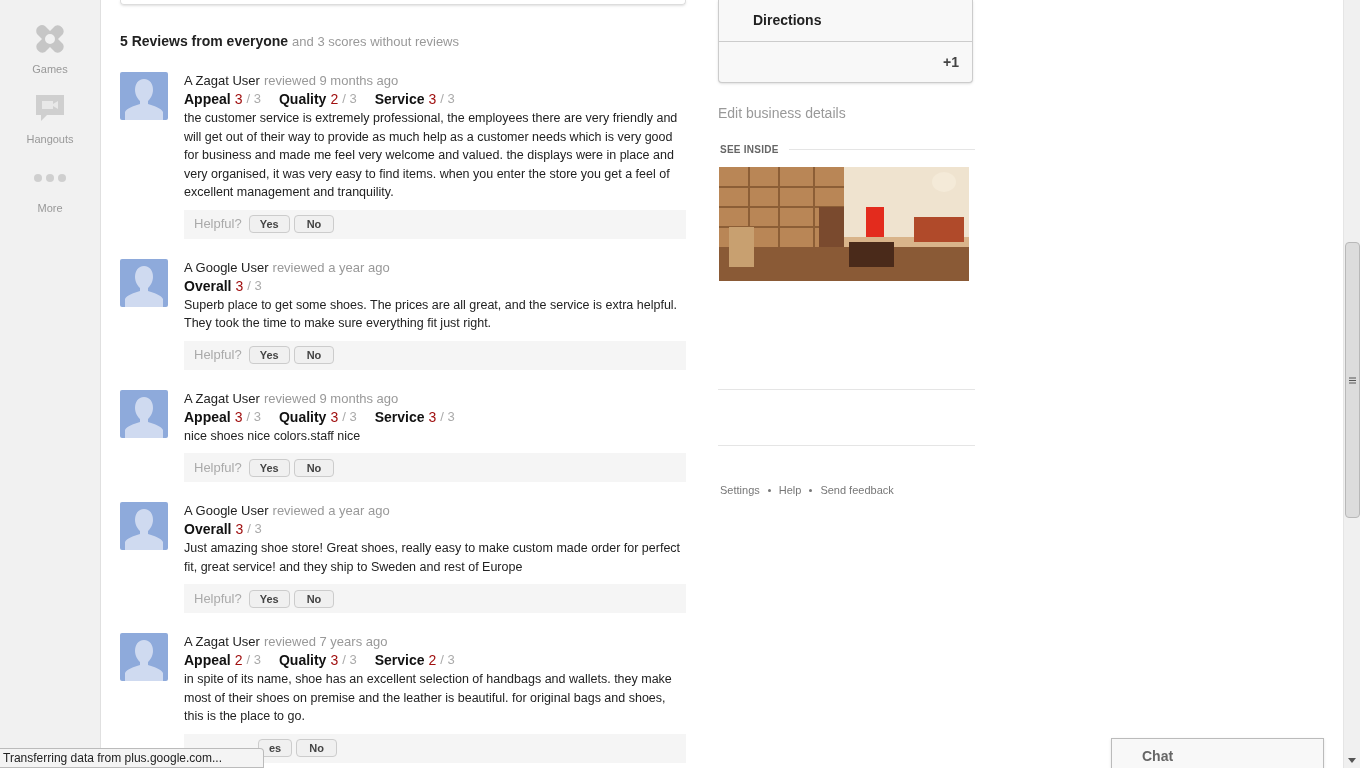  I want to click on grip-icon, so click(1352, 380).